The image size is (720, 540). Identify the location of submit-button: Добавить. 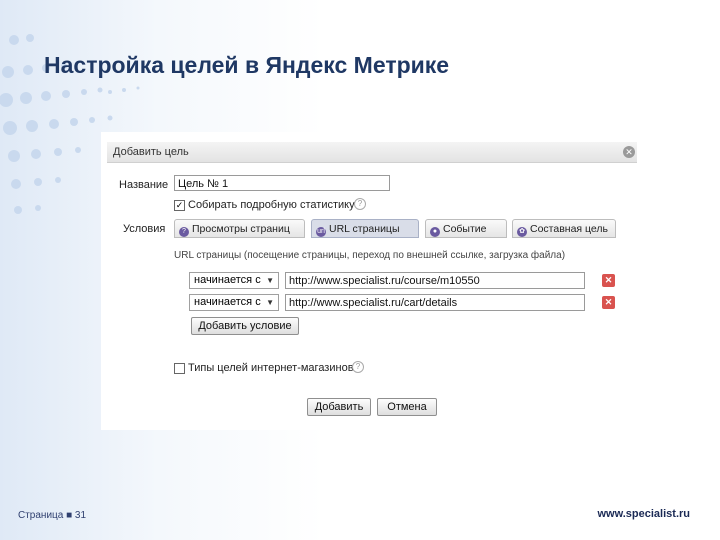
(339, 407).